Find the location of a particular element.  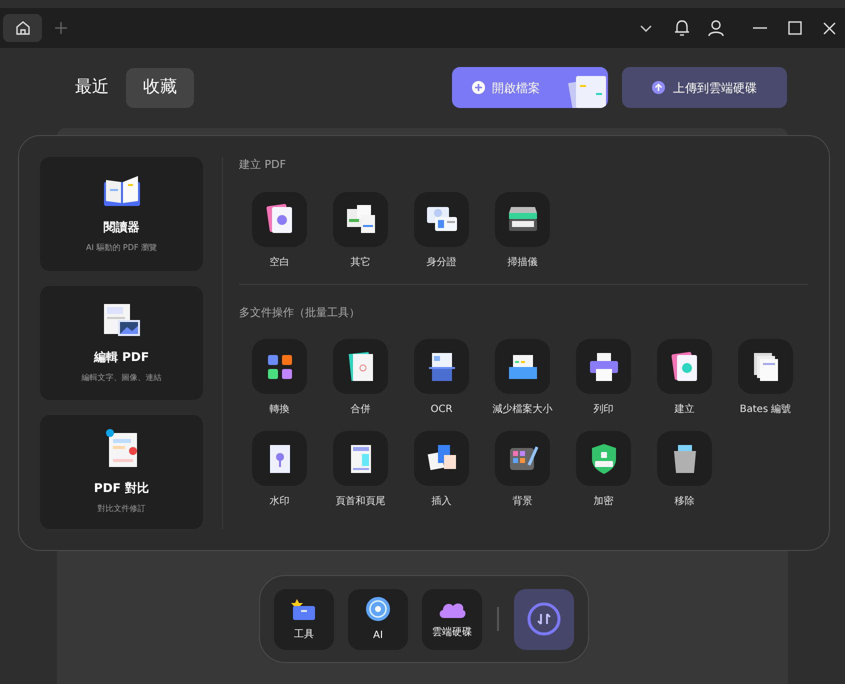

tool-label: OCR is located at coordinates (441, 410).